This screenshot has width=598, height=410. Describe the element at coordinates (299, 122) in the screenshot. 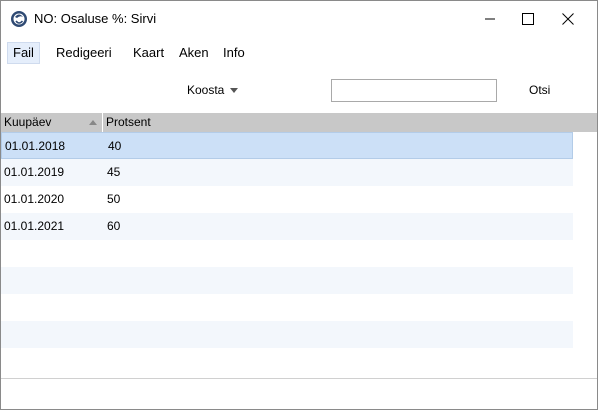

I see `table-header: Kuupäev Protsent` at that location.